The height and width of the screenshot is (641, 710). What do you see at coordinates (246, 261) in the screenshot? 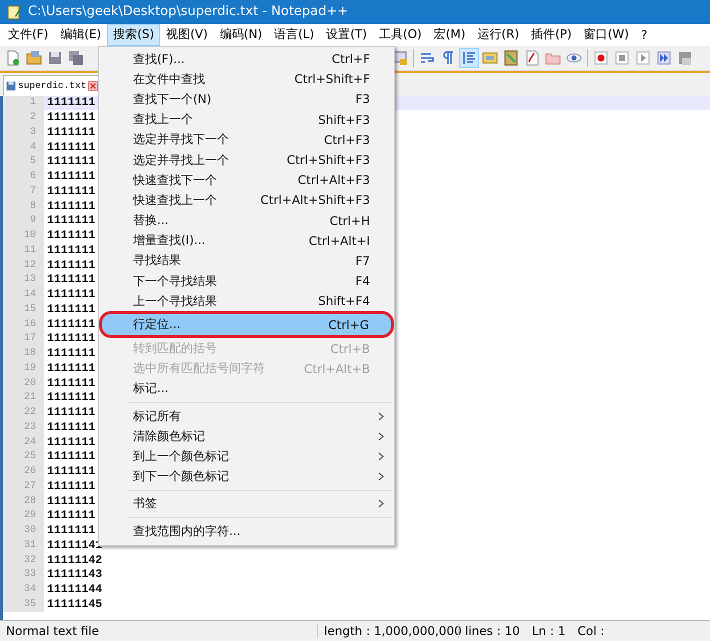
I see `menu-item: 寻找结果 F7` at bounding box center [246, 261].